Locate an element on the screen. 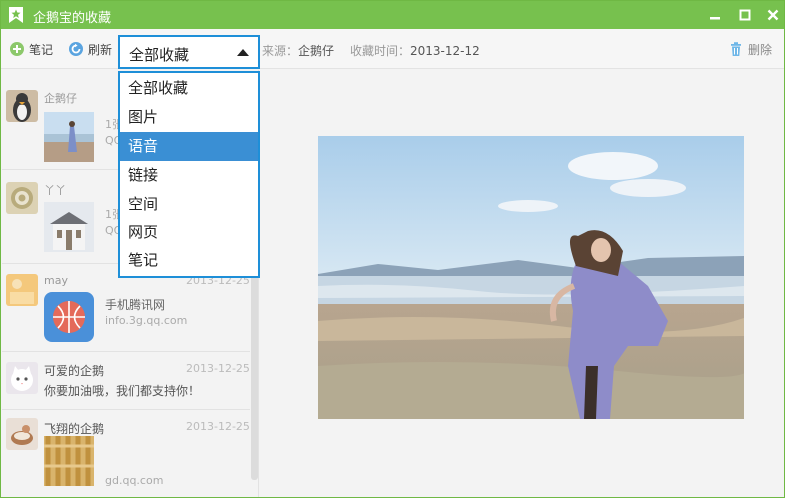 This screenshot has height=498, width=785. time-label: 收藏时间： is located at coordinates (380, 51).